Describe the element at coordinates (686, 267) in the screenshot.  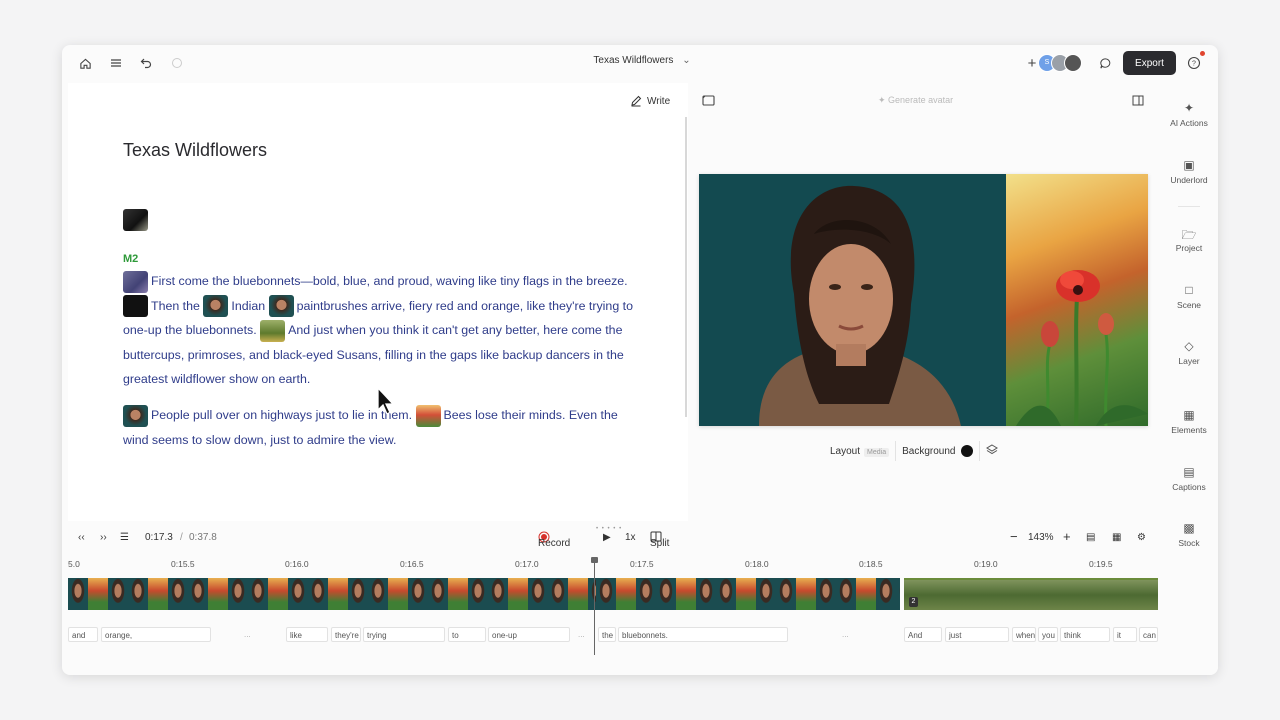
I see `editor-scrollbar` at that location.